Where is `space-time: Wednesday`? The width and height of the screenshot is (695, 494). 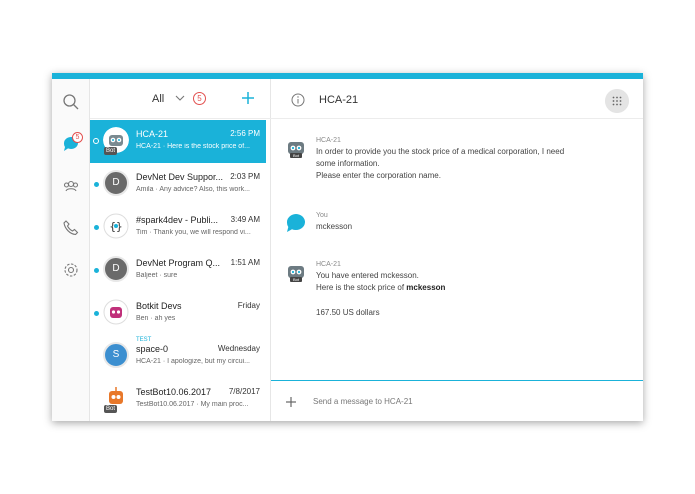
space-time: Wednesday is located at coordinates (238, 348).